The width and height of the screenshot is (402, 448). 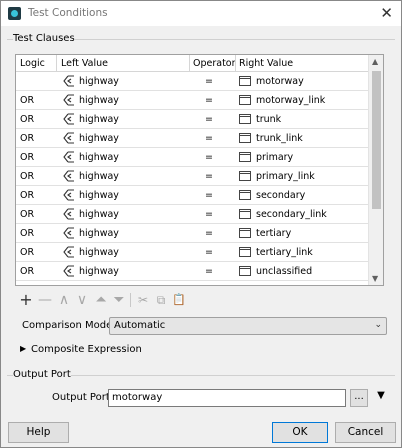 I want to click on ok-button: OK, so click(x=300, y=432).